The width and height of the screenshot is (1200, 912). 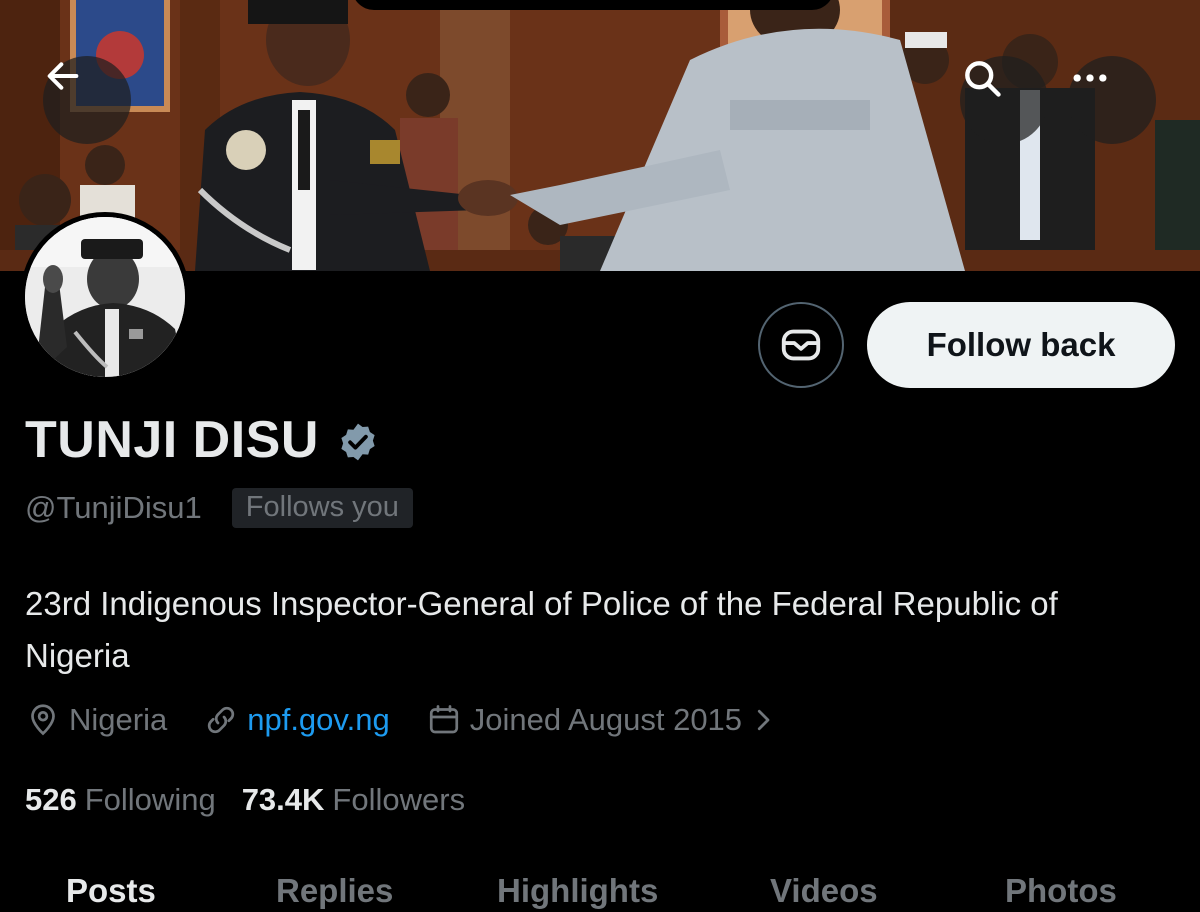 I want to click on device-notch, so click(x=593, y=5).